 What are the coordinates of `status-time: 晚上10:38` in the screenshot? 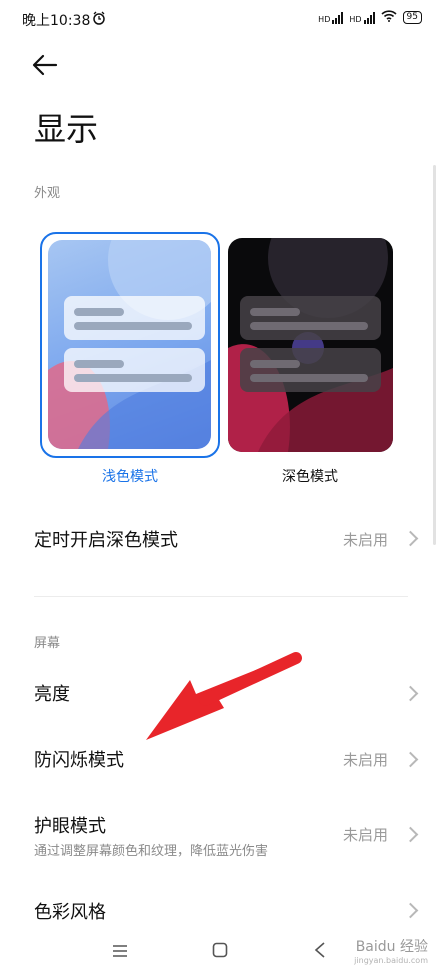 It's located at (56, 21).